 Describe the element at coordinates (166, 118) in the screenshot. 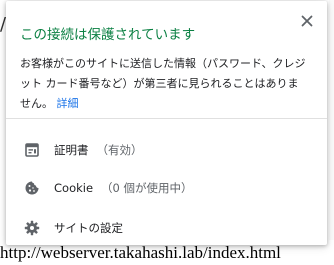

I see `divider` at that location.